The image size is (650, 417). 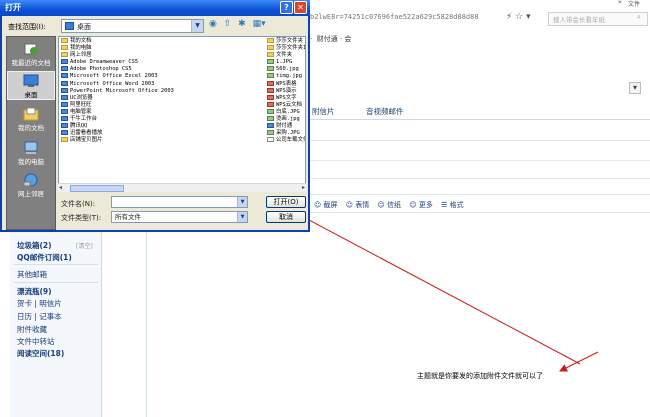 I want to click on sidebar-item-file-transfer: 文件中转站, so click(x=36, y=341).